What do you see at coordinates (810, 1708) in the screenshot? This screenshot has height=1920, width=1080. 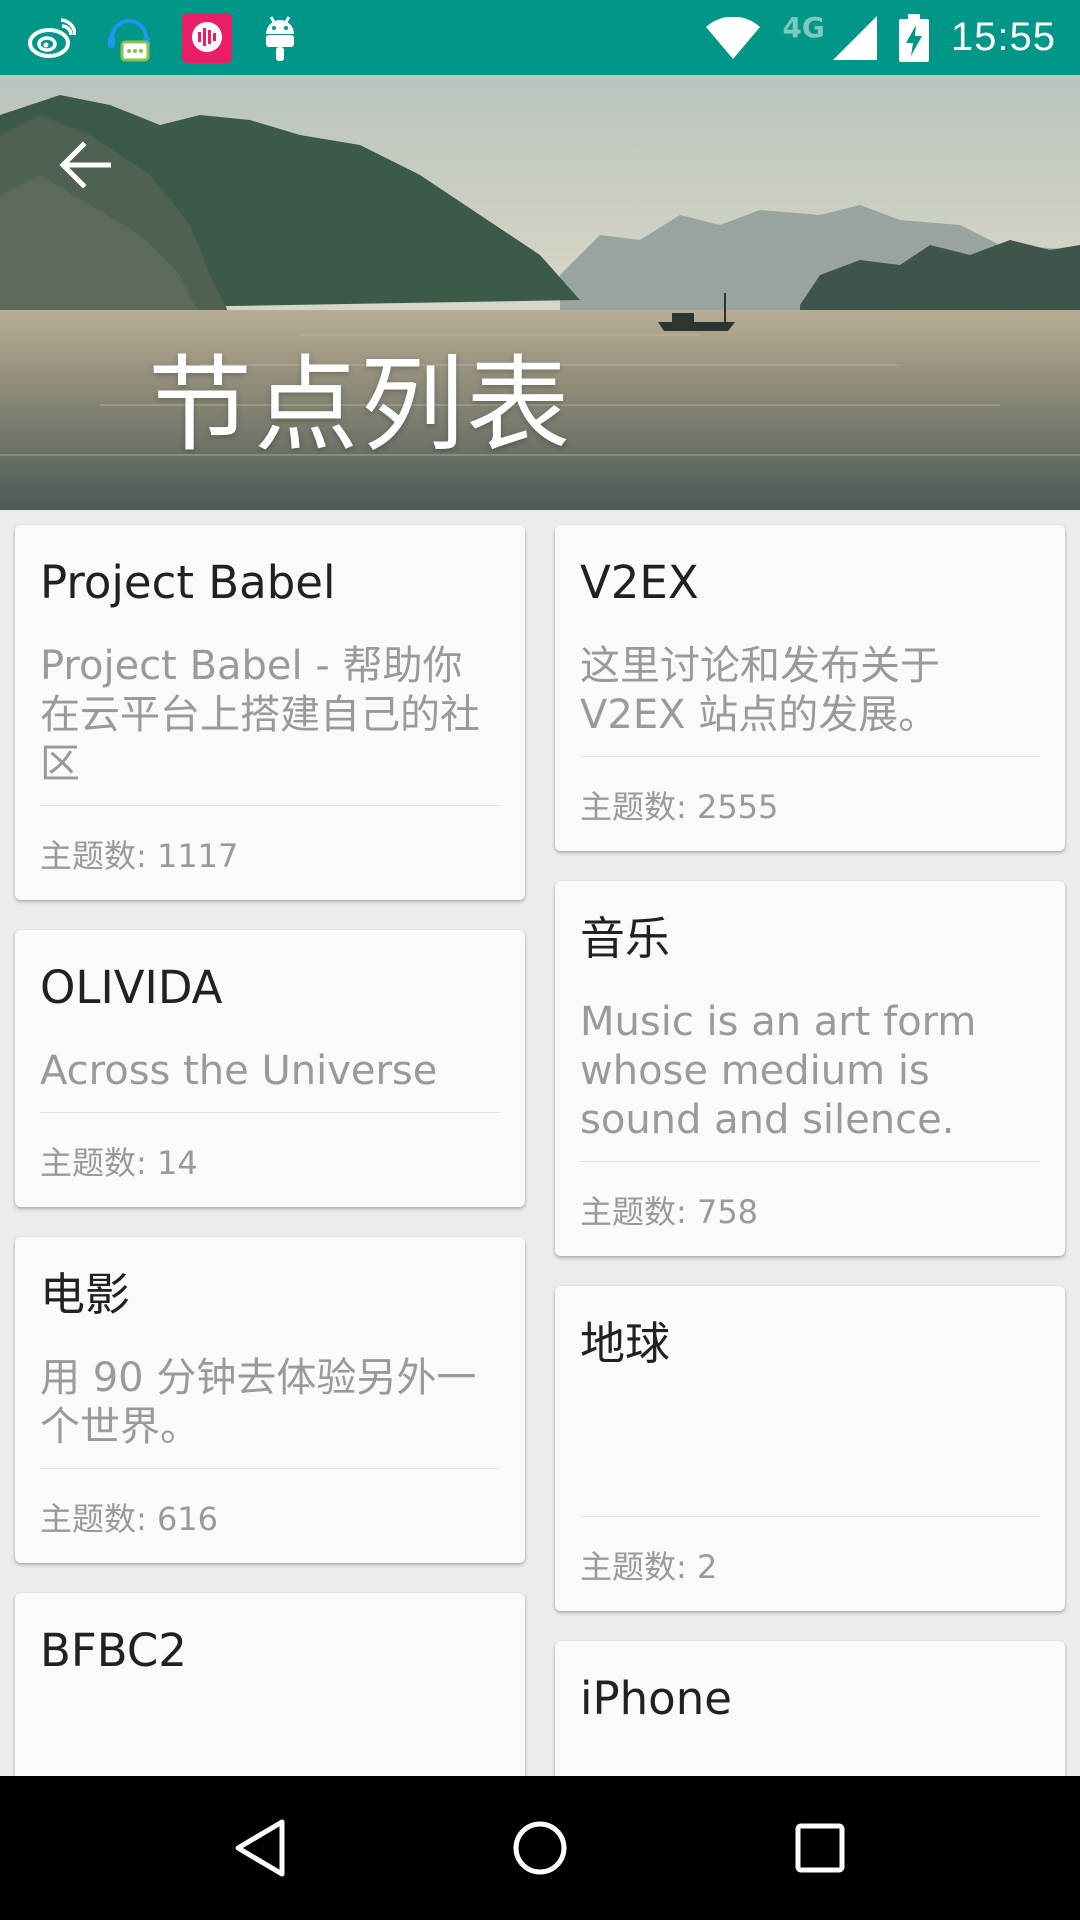 I see `node-card: iPhone` at bounding box center [810, 1708].